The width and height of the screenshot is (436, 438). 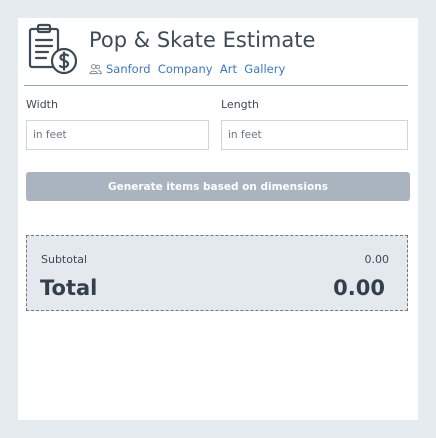 What do you see at coordinates (117, 135) in the screenshot?
I see `width-input` at bounding box center [117, 135].